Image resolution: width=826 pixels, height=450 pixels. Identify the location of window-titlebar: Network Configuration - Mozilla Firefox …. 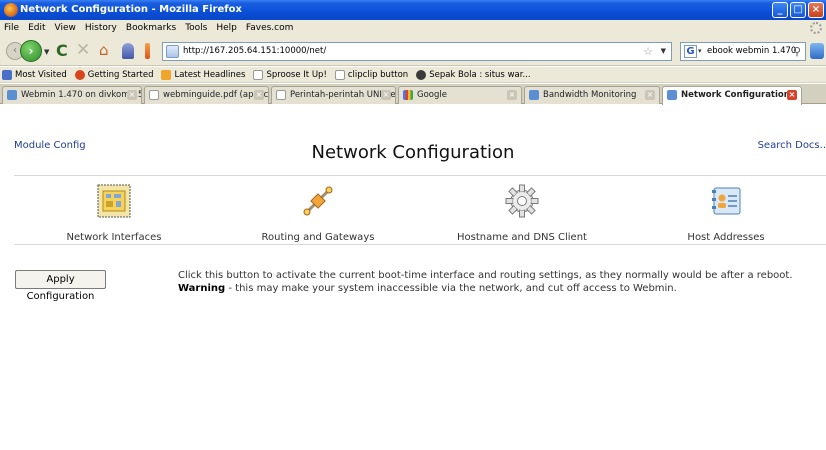
(413, 10).